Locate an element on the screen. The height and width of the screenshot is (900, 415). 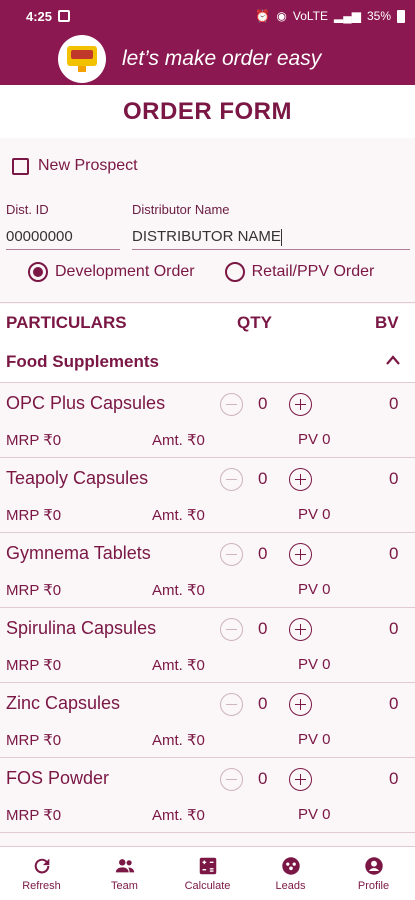
chevron-up-icon is located at coordinates (393, 360).